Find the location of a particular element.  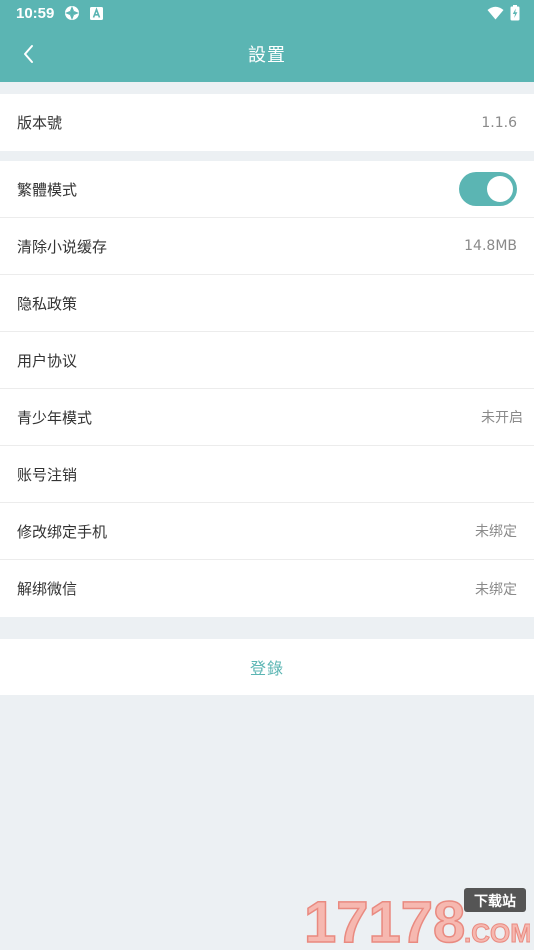

watermark-badge: 下载站 is located at coordinates (495, 901).